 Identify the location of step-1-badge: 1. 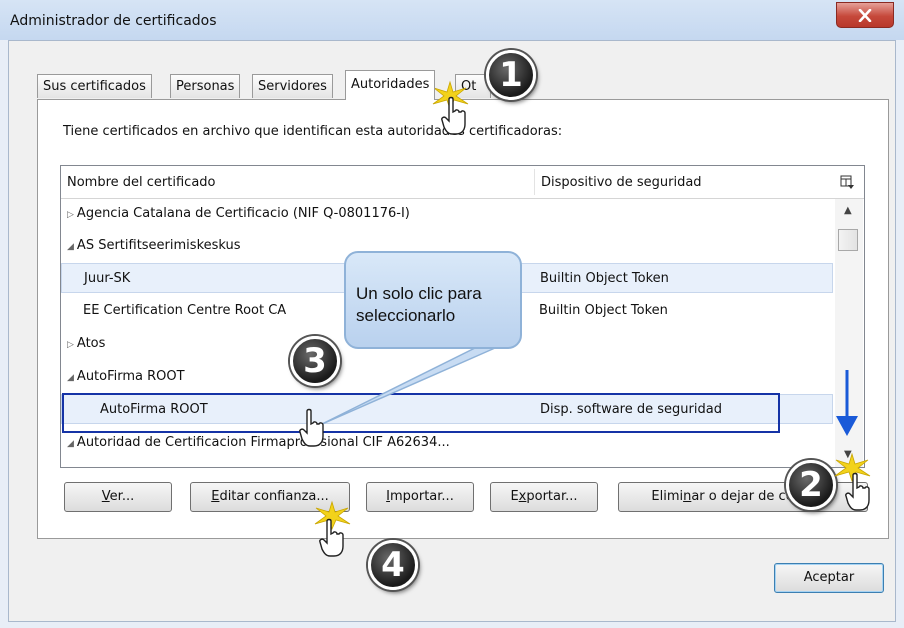
(511, 75).